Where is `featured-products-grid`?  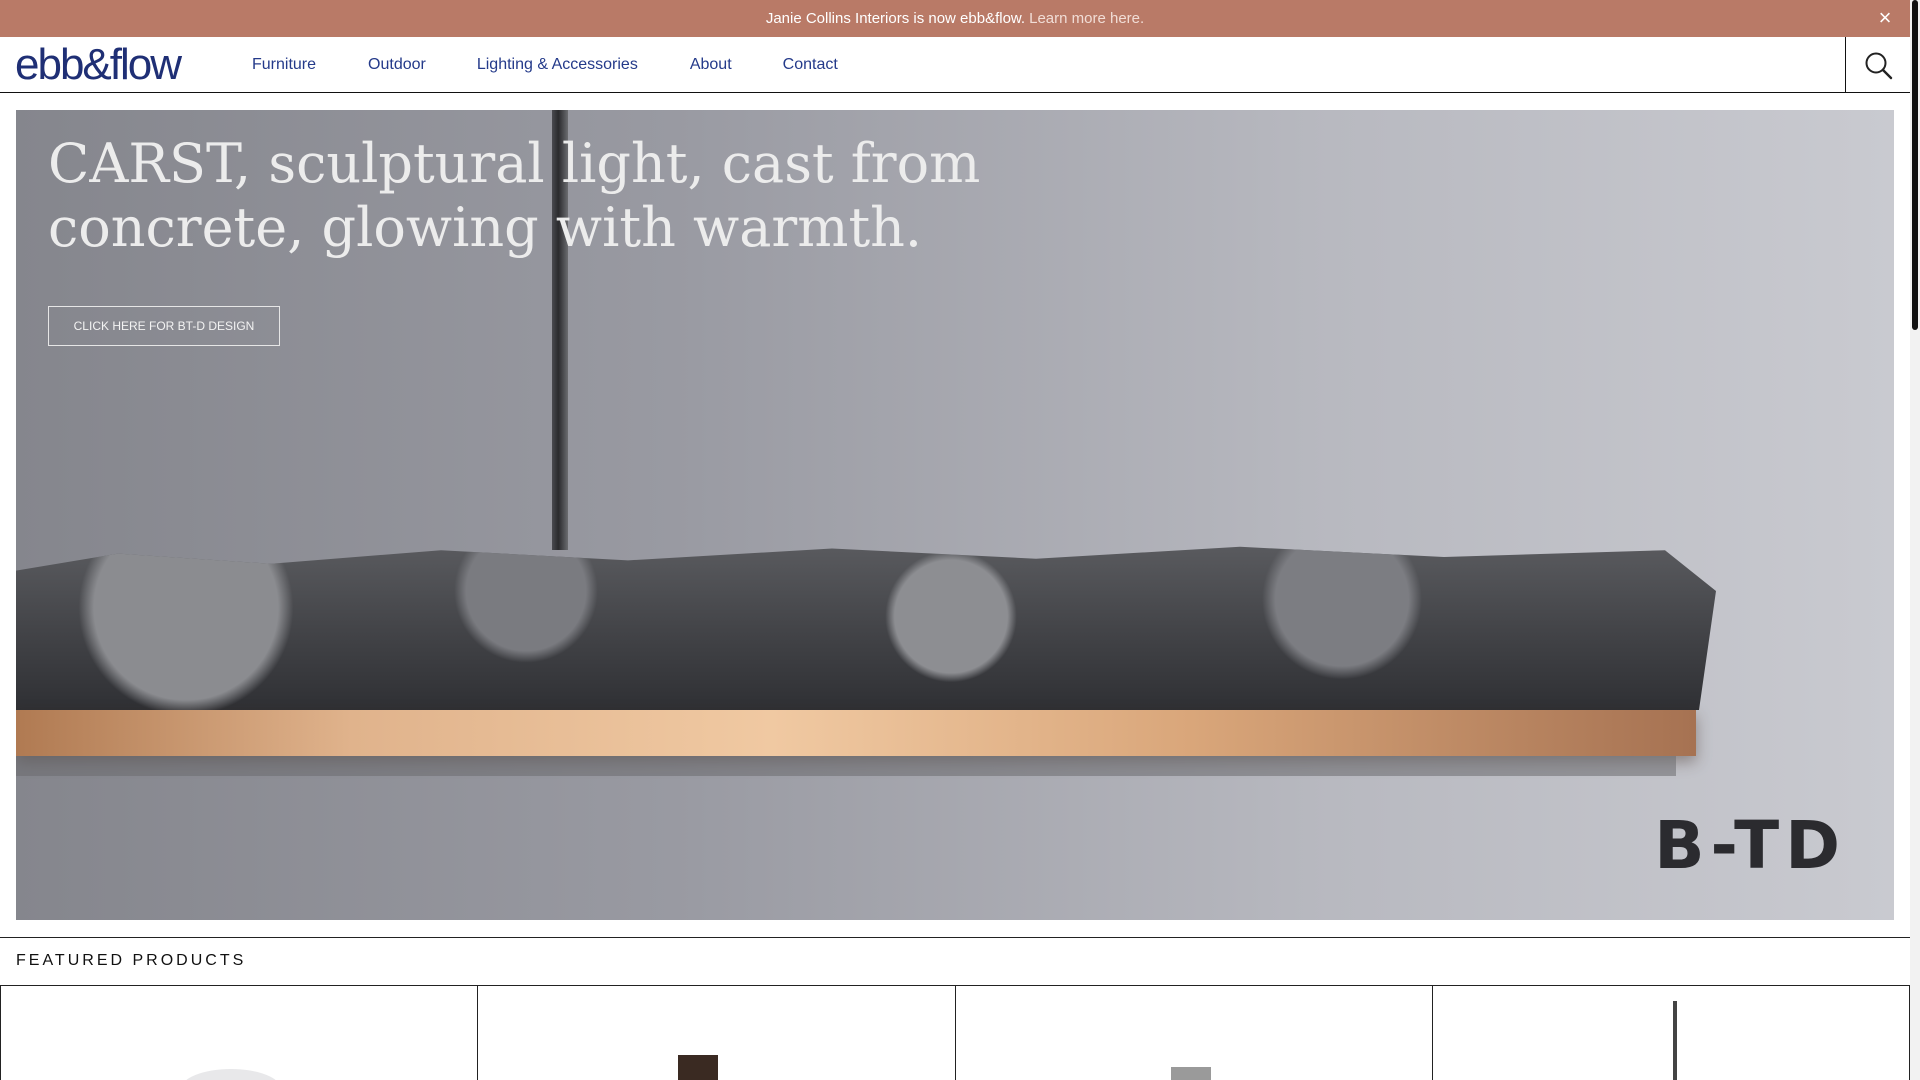
featured-products-grid is located at coordinates (955, 1032).